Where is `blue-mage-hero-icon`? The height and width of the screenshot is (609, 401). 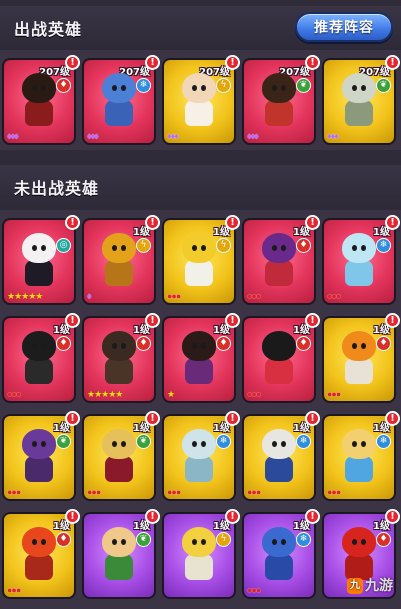
blue-mage-hero-icon is located at coordinates (279, 556).